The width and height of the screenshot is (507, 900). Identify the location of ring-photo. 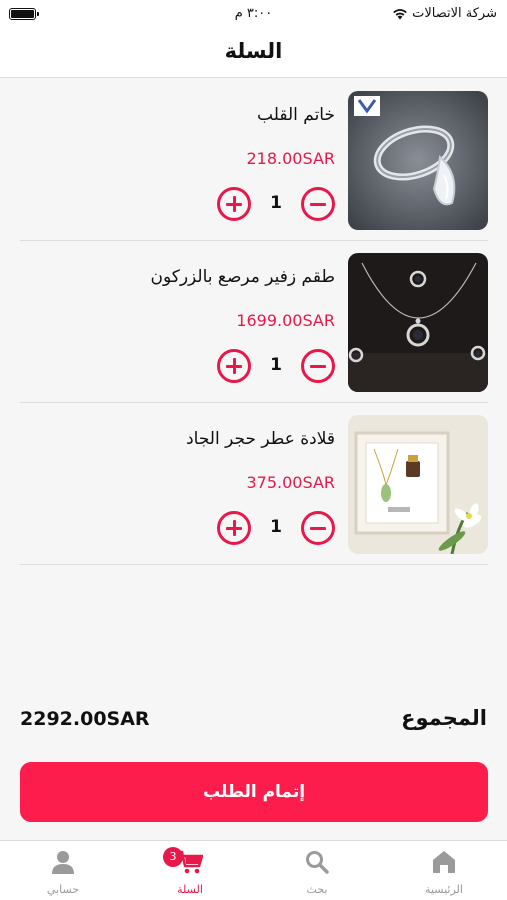
(418, 160).